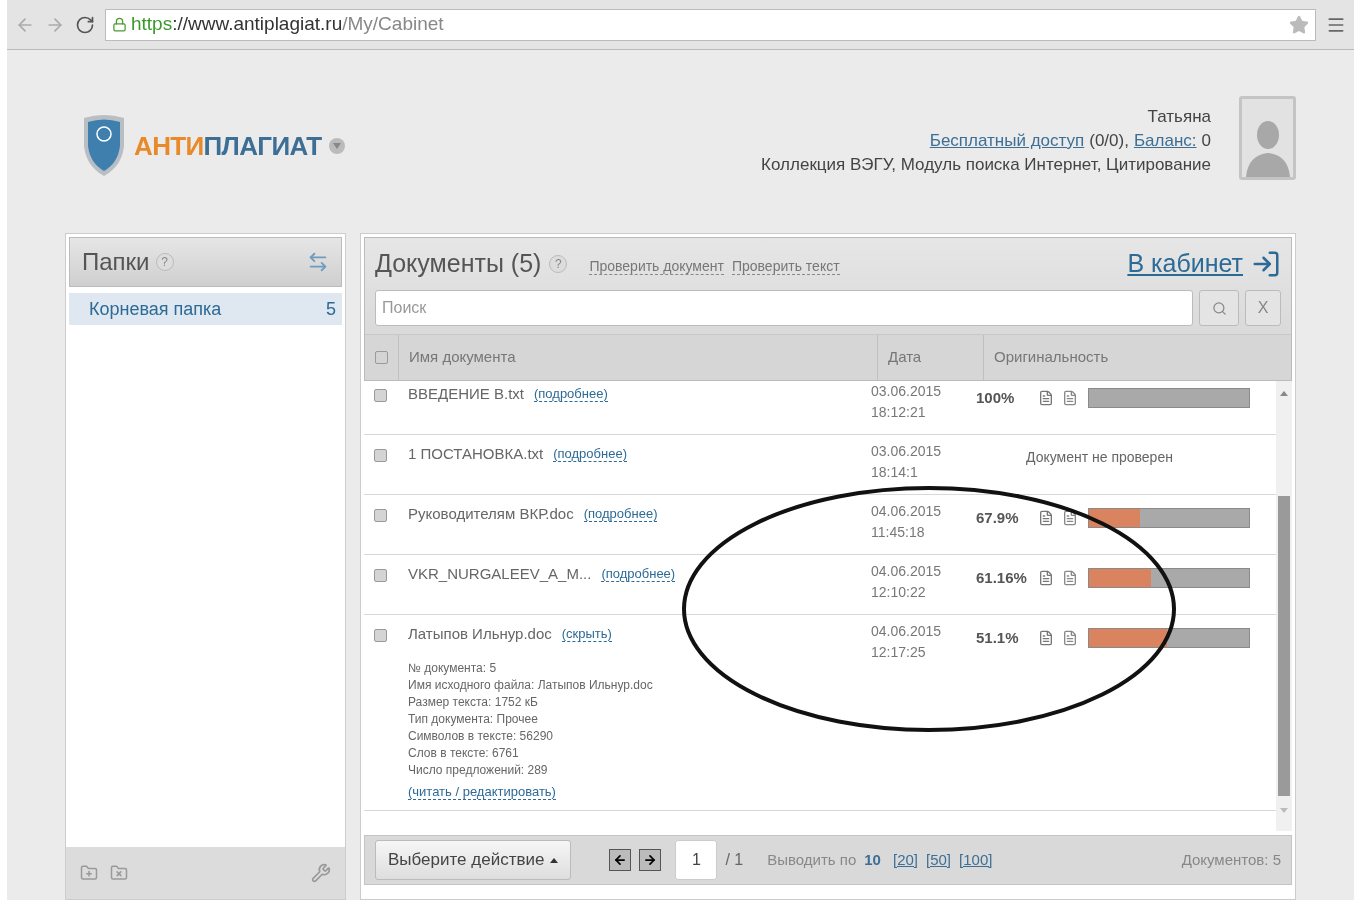  What do you see at coordinates (1070, 518) in the screenshot?
I see `document-icon` at bounding box center [1070, 518].